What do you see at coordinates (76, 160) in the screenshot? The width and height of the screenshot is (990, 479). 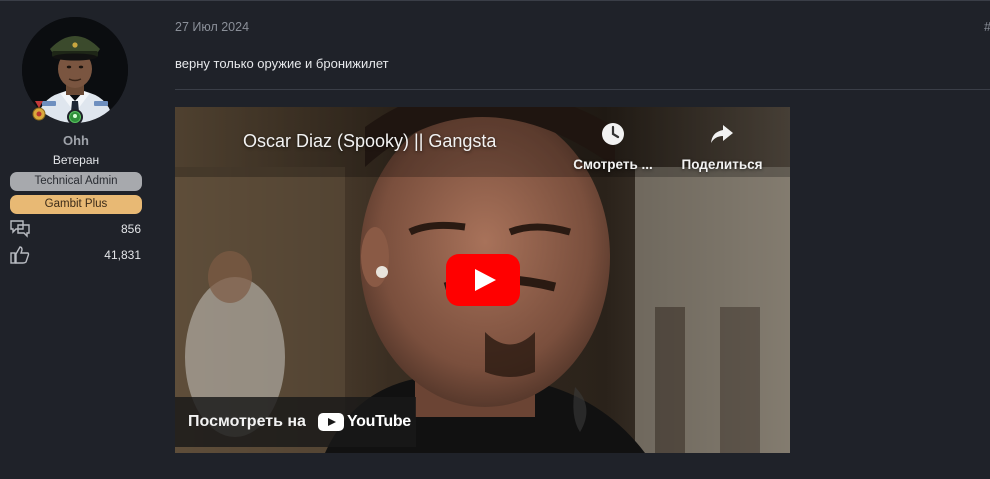 I see `user-title: Ветеран` at bounding box center [76, 160].